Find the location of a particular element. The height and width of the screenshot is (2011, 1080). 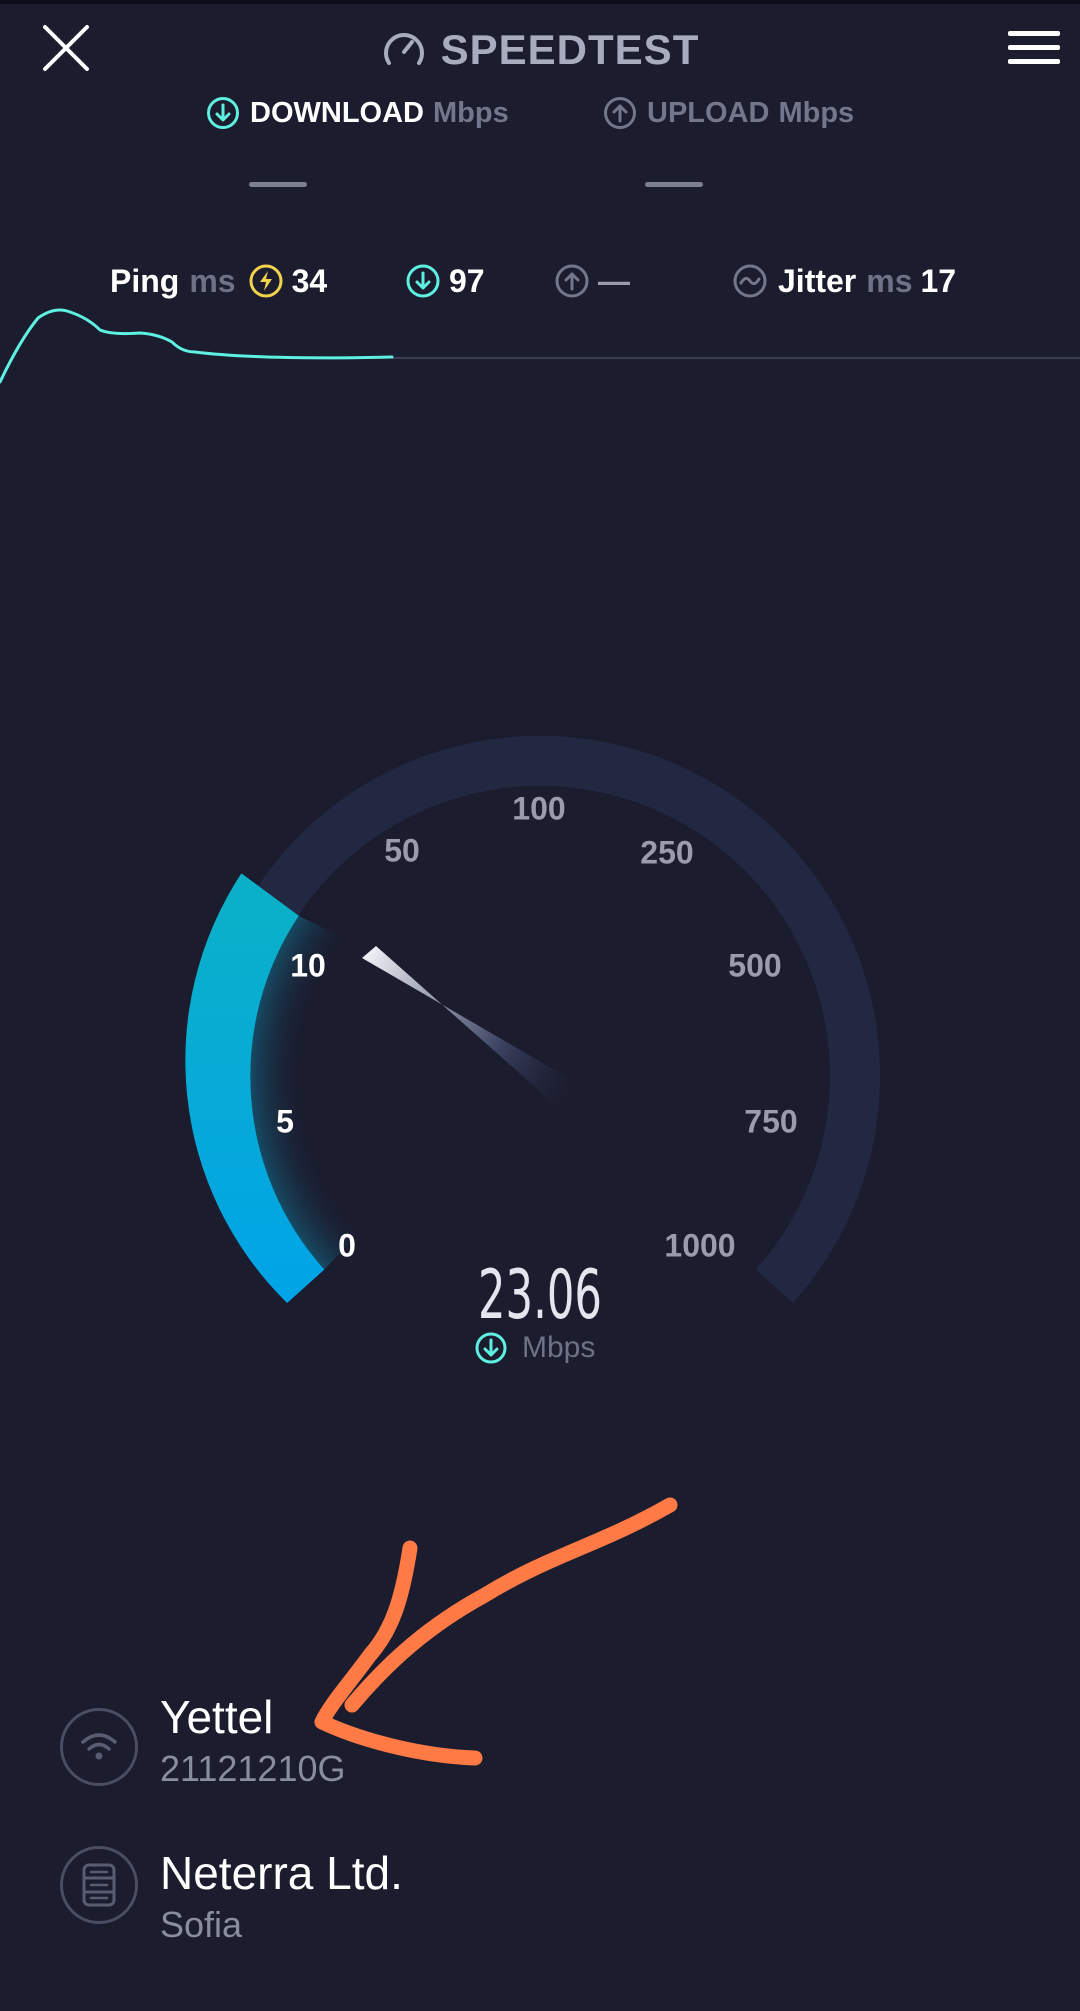

server-info: Neterra Ltd. Sofia is located at coordinates (281, 1896).